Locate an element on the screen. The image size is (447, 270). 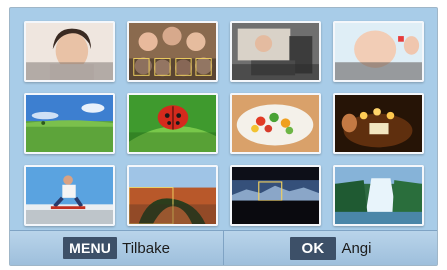
thumbnail-baby-smiling is located at coordinates (378, 51).